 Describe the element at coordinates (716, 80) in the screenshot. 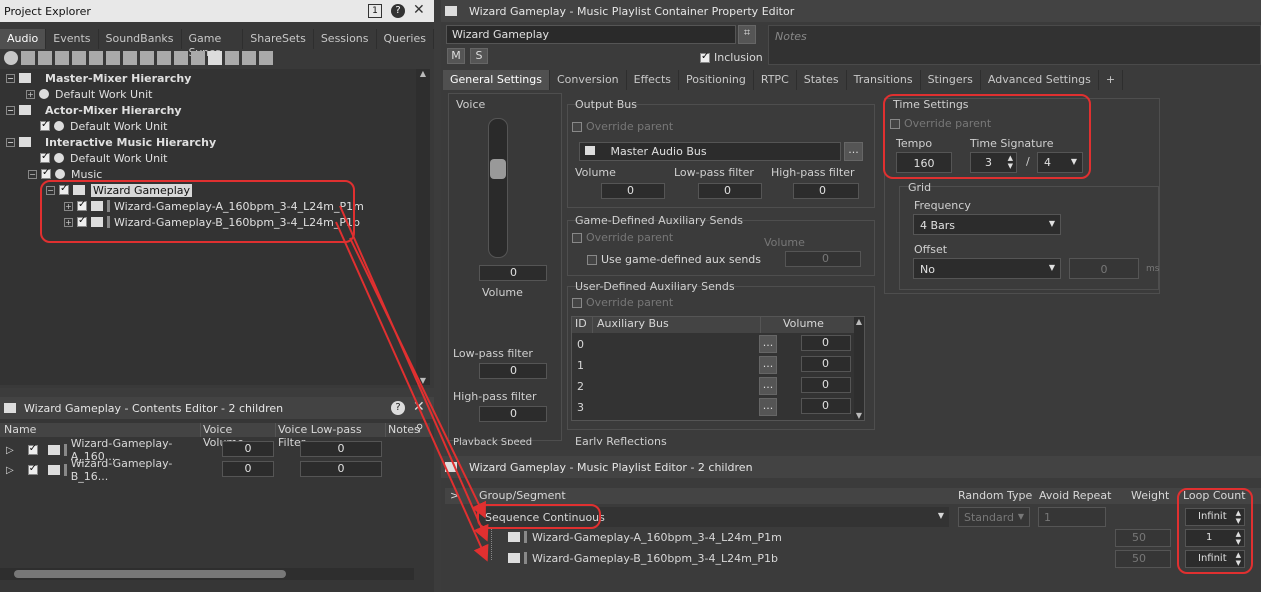

I see `tab-positioning: Positioning` at that location.